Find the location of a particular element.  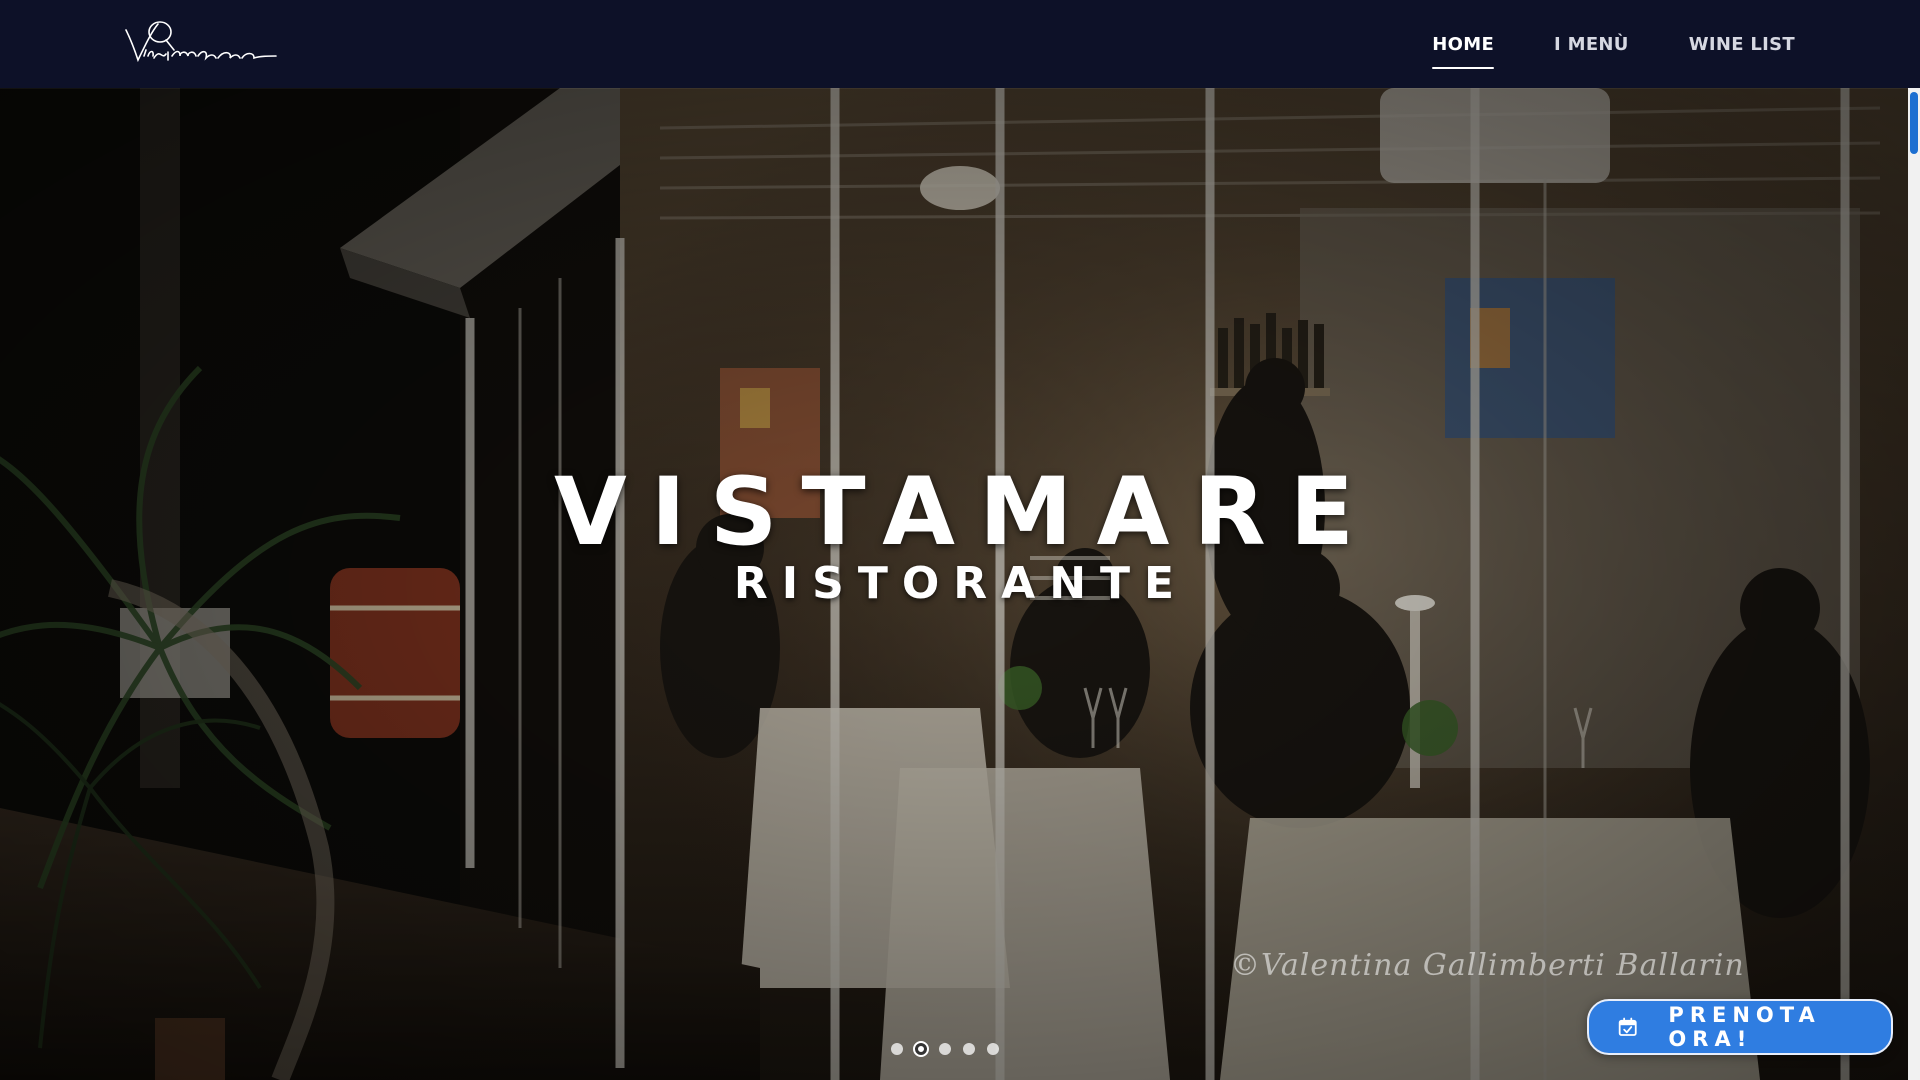

nav-wine-list: WINE LIST is located at coordinates (1742, 44).